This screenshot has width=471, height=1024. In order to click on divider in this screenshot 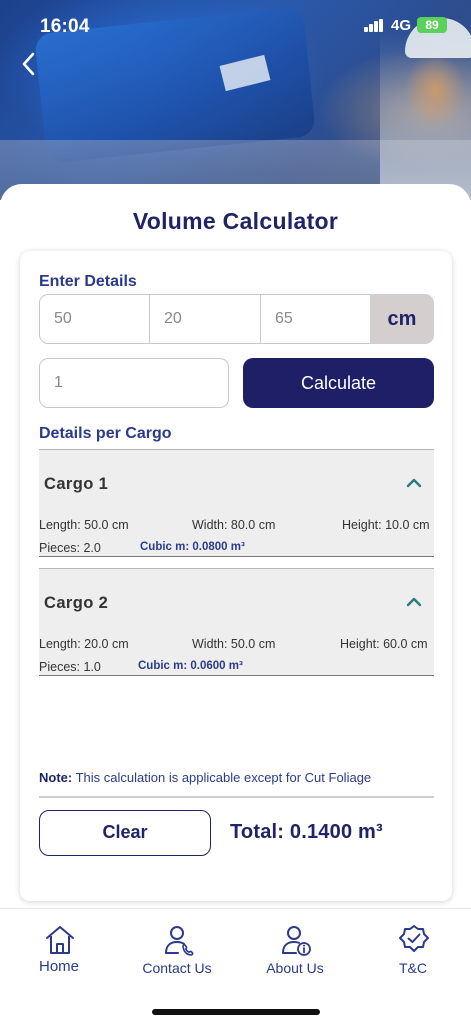, I will do `click(236, 797)`.